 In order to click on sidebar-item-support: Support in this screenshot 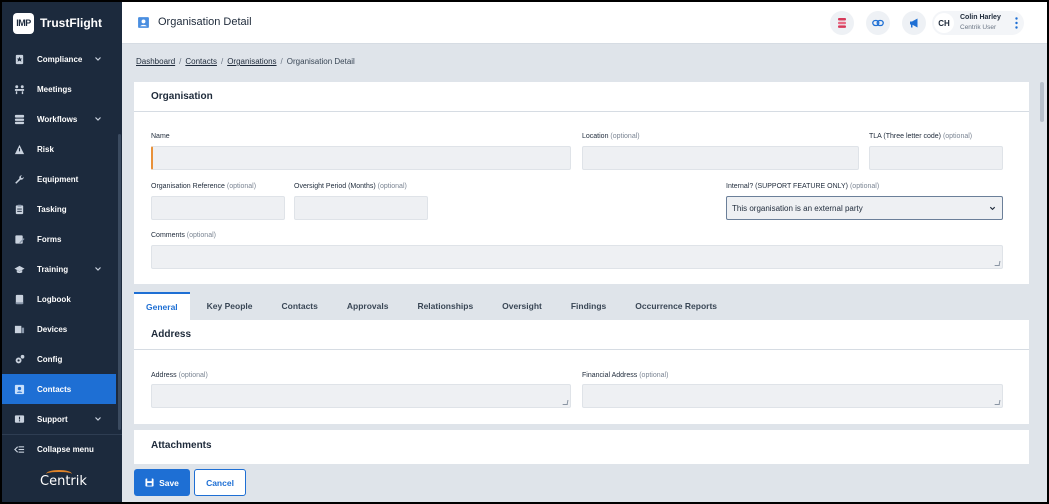, I will do `click(59, 419)`.